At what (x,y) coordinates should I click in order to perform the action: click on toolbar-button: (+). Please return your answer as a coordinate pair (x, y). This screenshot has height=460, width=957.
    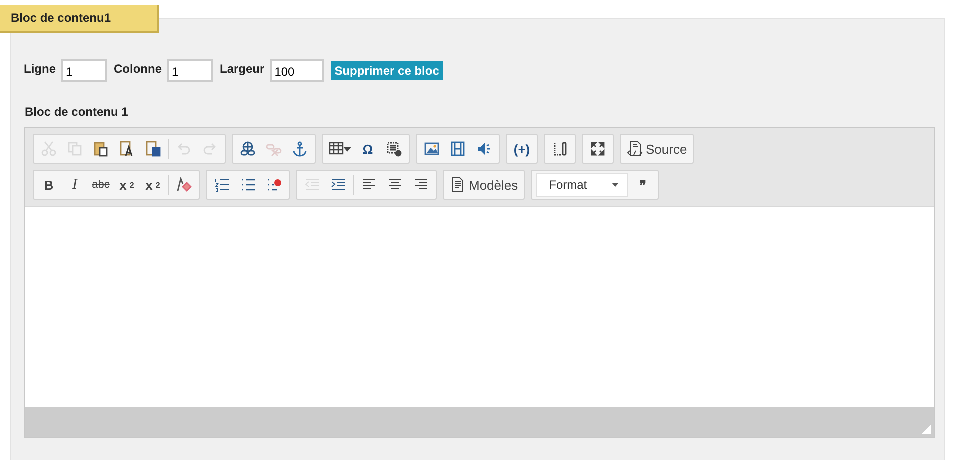
    Looking at the image, I should click on (522, 149).